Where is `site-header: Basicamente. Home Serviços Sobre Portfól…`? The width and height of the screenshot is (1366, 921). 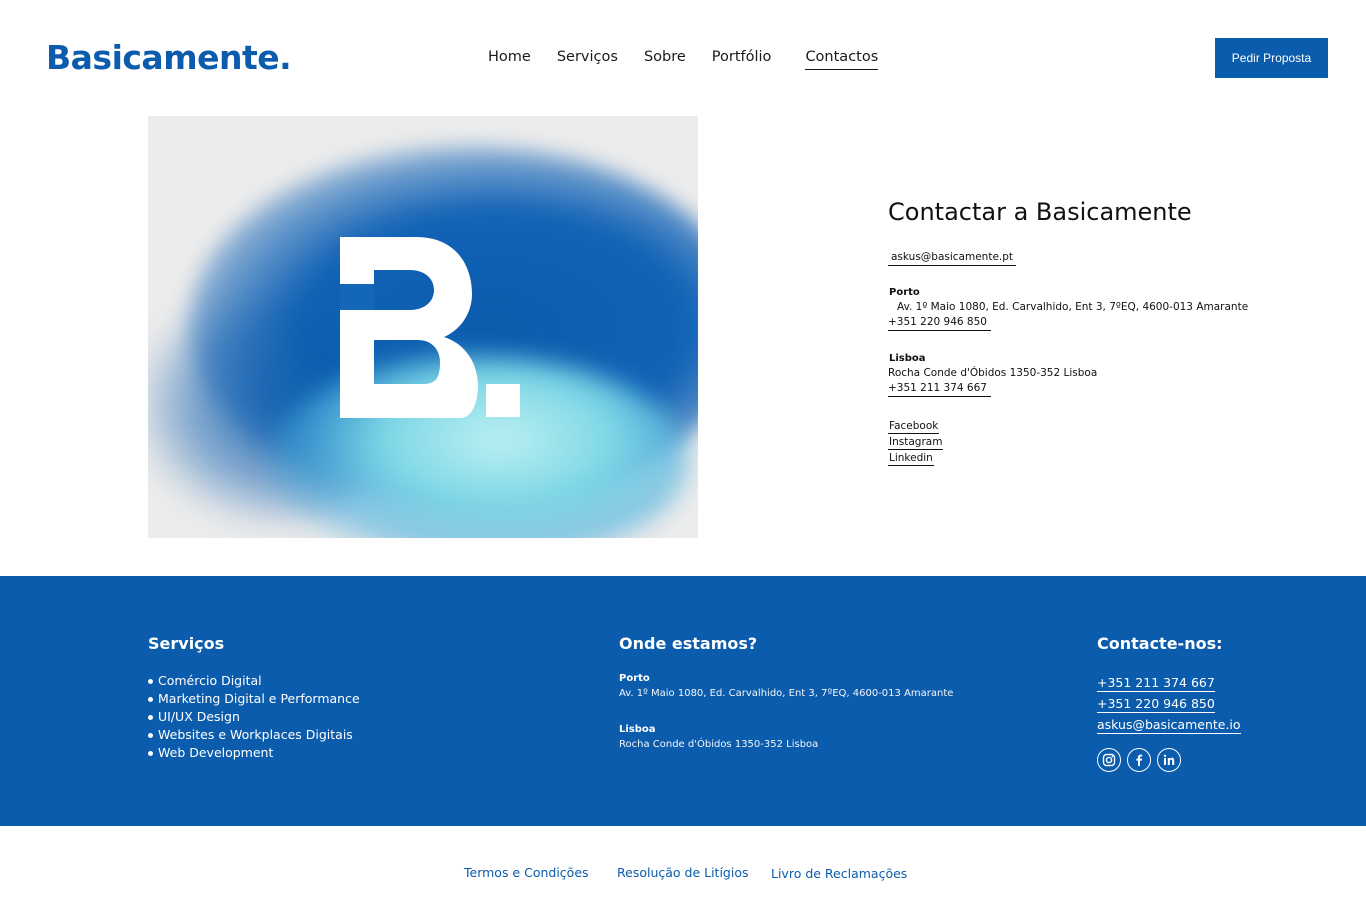
site-header: Basicamente. Home Serviços Sobre Portfól… is located at coordinates (683, 55).